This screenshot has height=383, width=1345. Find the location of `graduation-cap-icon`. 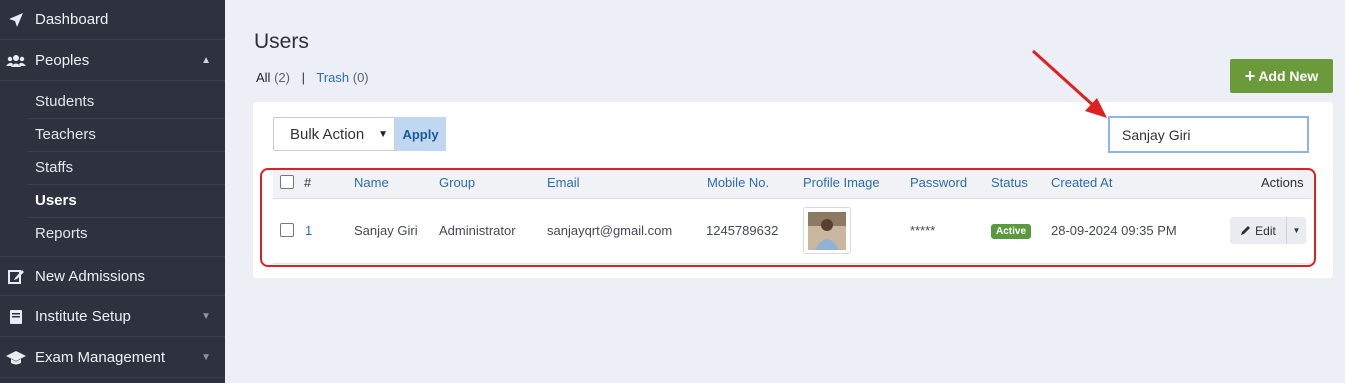

graduation-cap-icon is located at coordinates (16, 358).